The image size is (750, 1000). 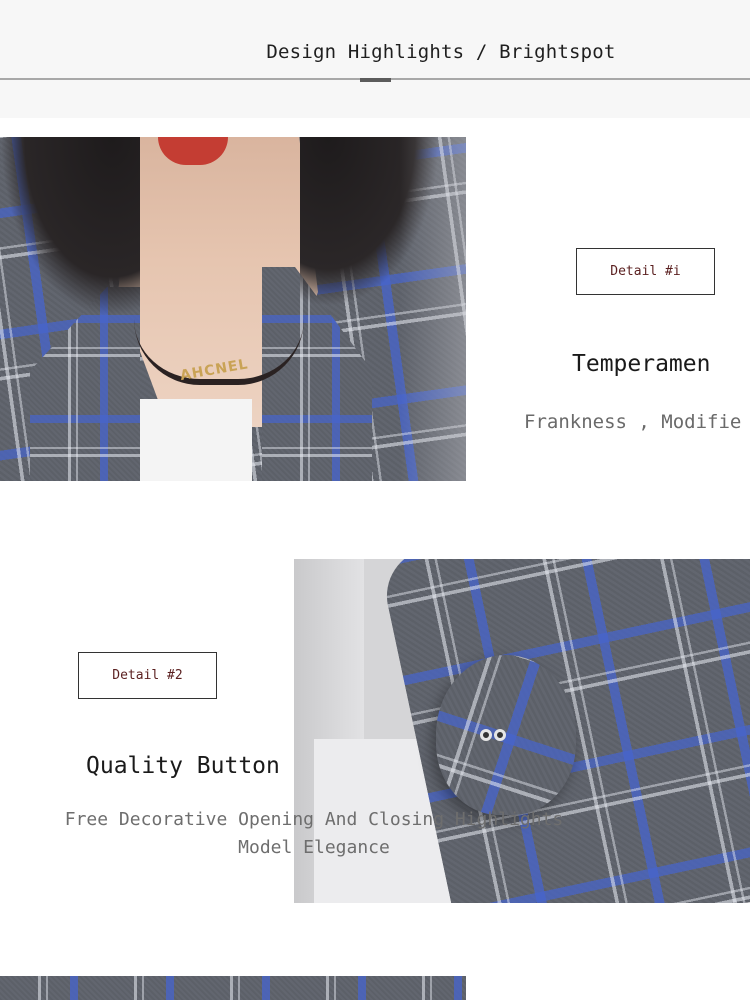 What do you see at coordinates (441, 52) in the screenshot?
I see `page-title: Design Highlights / Brightspot` at bounding box center [441, 52].